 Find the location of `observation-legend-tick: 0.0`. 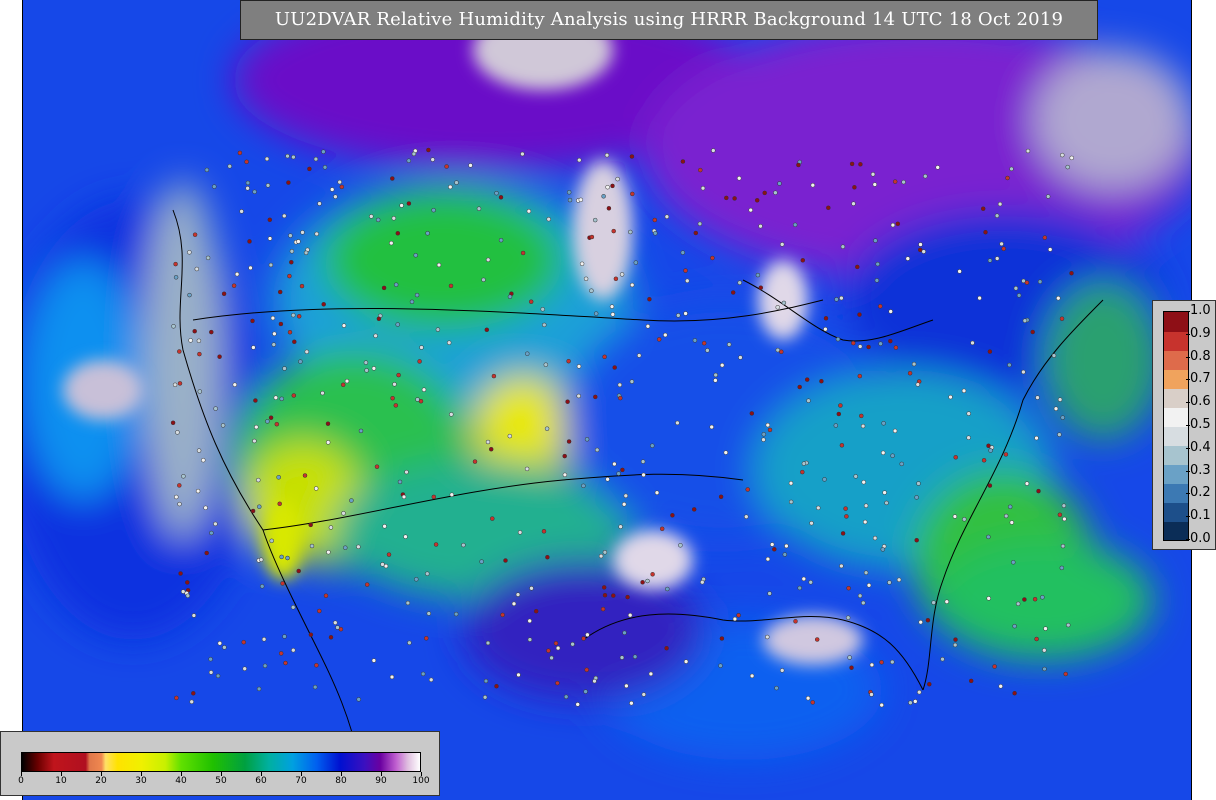

observation-legend-tick: 0.0 is located at coordinates (1198, 538).